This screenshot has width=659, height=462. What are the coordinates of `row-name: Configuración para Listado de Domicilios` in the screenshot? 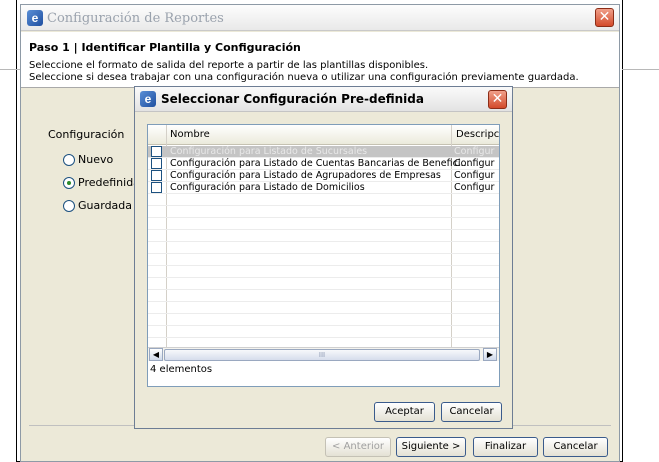 It's located at (267, 187).